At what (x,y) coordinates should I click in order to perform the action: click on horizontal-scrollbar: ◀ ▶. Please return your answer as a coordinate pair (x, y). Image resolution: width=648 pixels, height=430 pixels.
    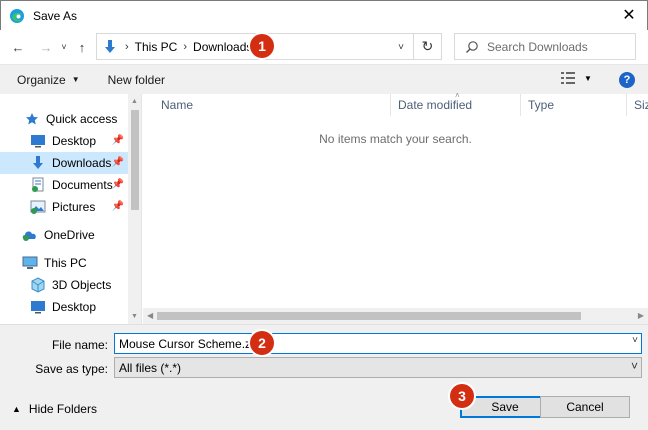
    Looking at the image, I should click on (395, 316).